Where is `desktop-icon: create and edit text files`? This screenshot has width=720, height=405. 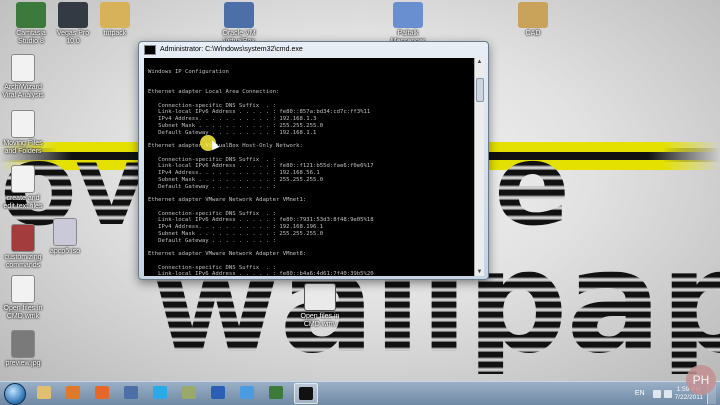 desktop-icon: create and edit text files is located at coordinates (23, 188).